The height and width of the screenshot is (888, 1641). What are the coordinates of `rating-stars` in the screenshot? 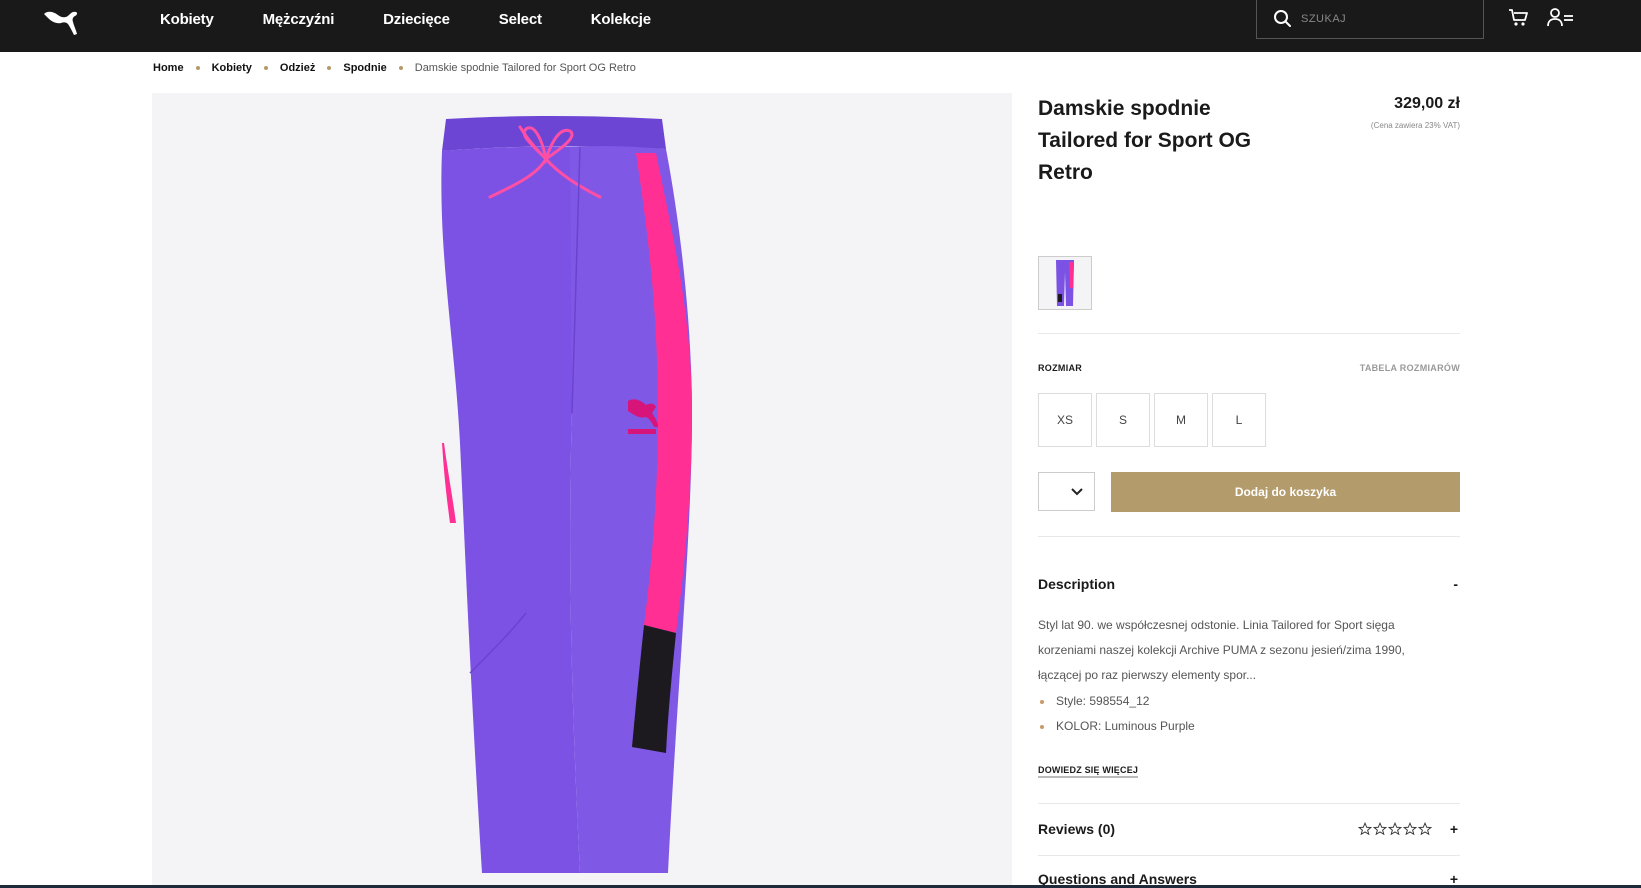 It's located at (1394, 829).